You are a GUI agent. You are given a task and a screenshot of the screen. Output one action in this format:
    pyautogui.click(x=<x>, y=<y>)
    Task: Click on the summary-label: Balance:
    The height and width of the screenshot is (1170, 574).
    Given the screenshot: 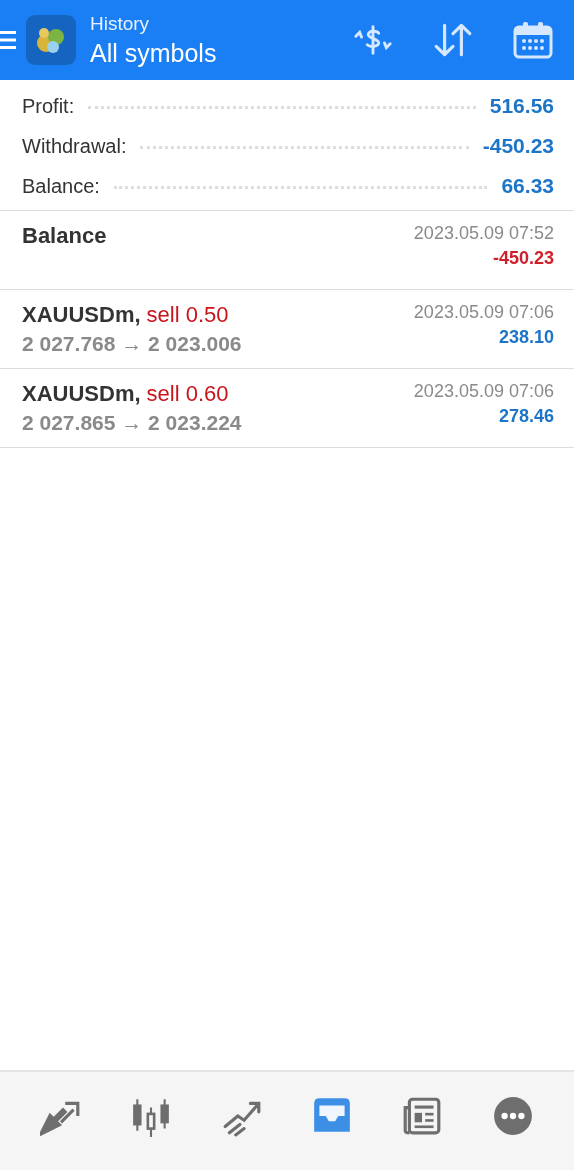 What is the action you would take?
    pyautogui.click(x=61, y=186)
    